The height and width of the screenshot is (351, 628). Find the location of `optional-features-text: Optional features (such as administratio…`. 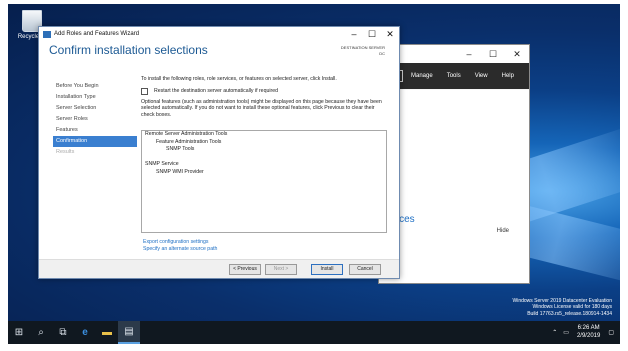

optional-features-text: Optional features (such as administratio… is located at coordinates (261, 108).